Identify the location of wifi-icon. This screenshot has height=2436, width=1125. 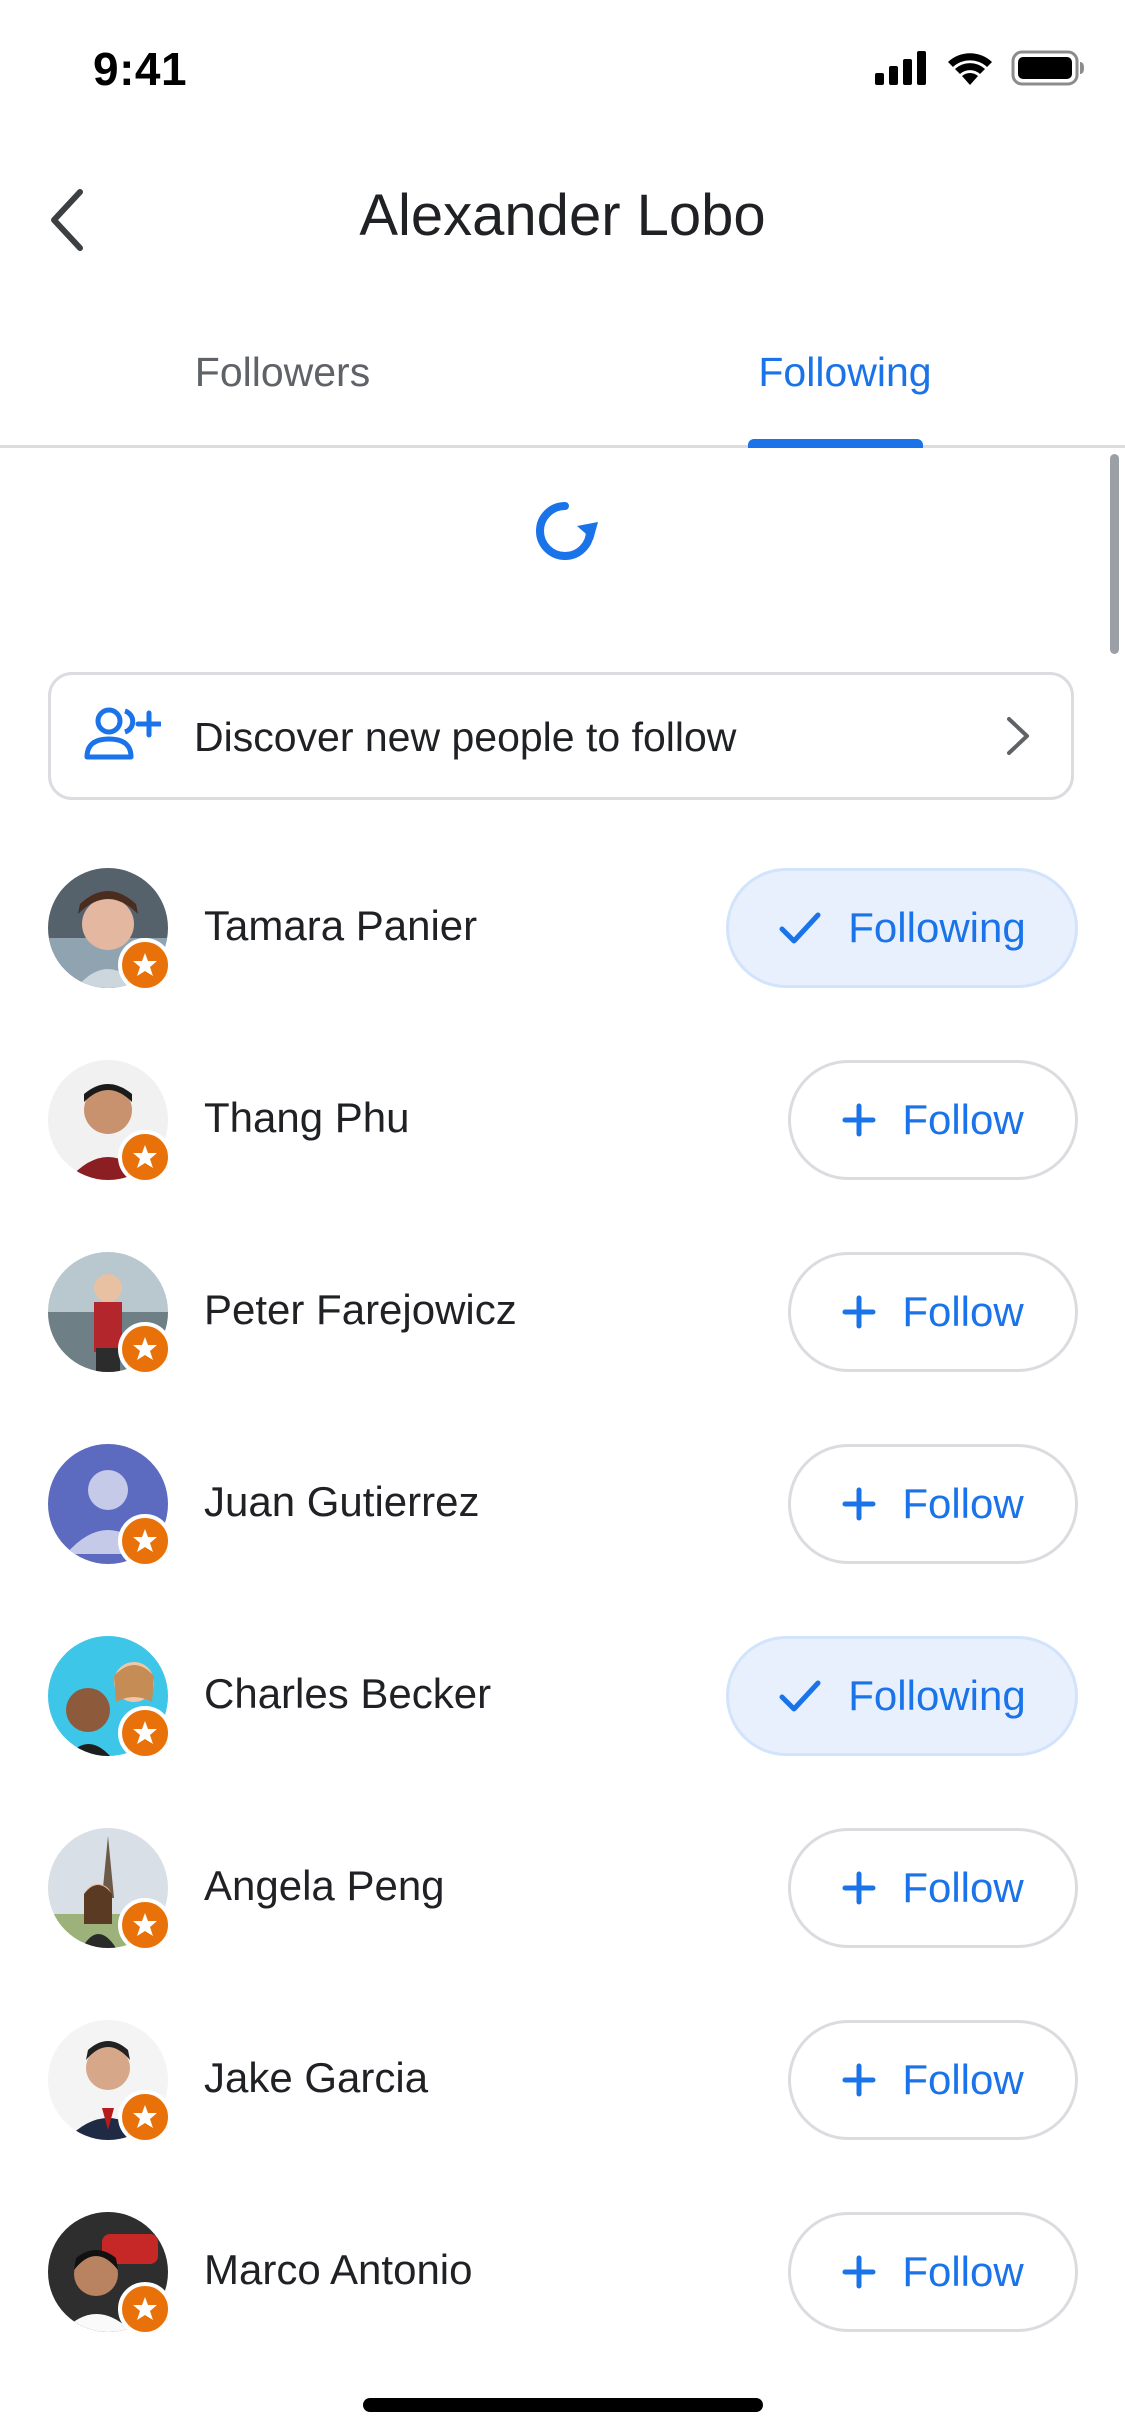
(970, 69).